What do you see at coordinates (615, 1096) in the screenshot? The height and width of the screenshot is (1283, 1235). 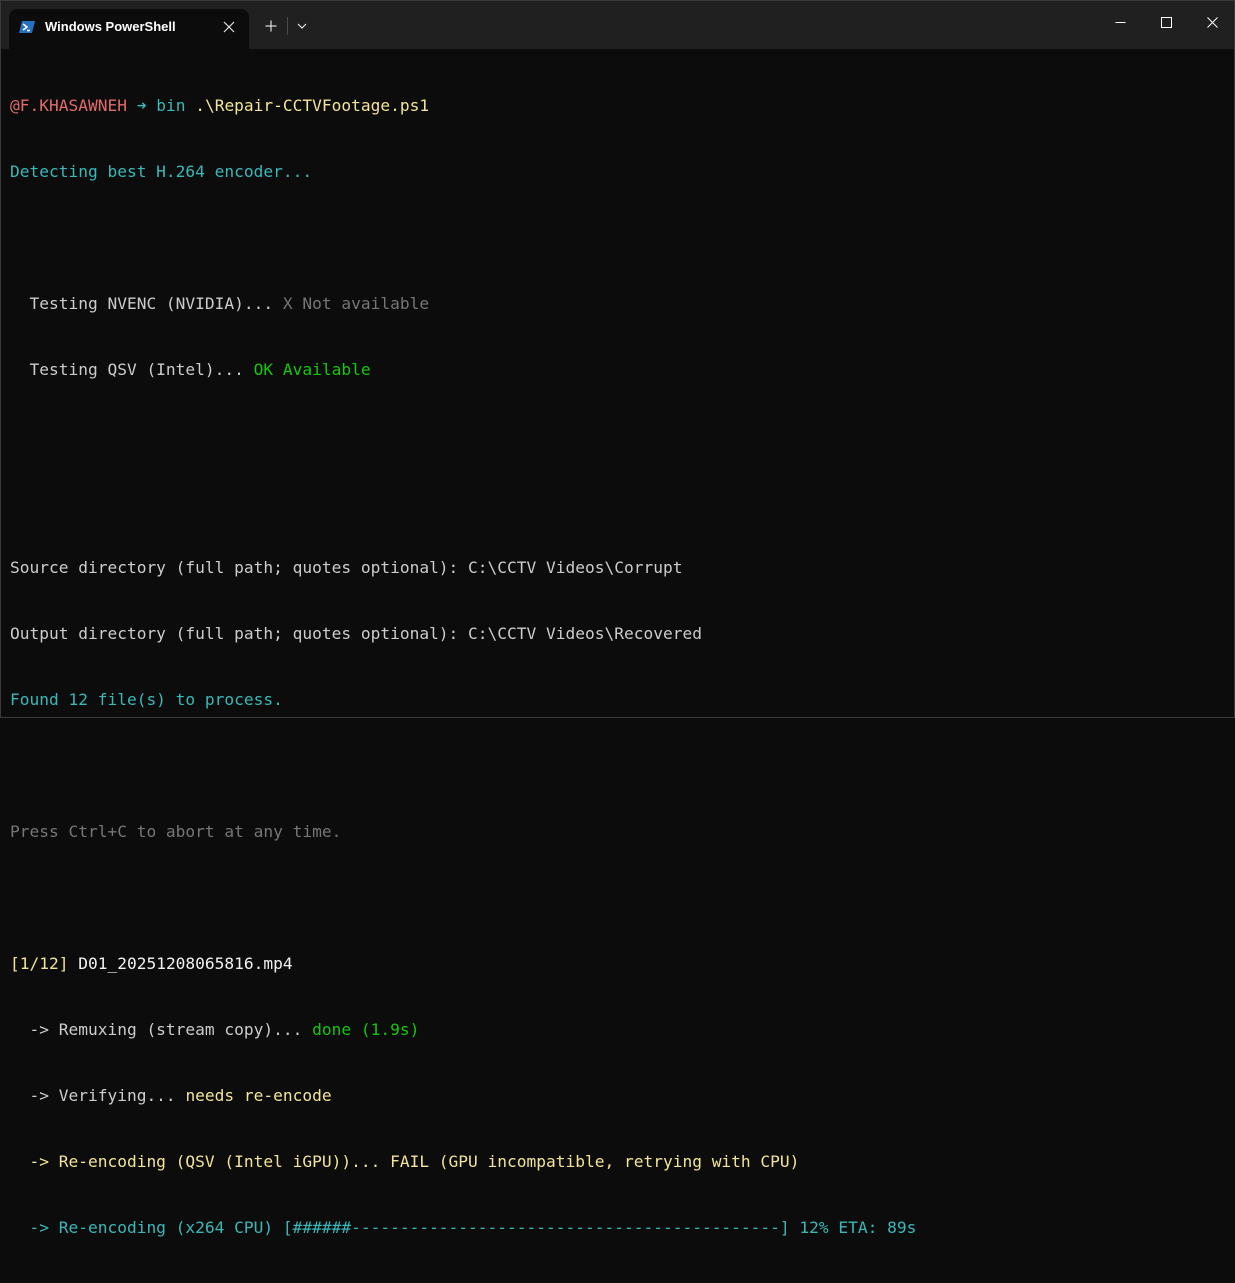 I see `verify-line: -> Verifying... needs re-encode` at bounding box center [615, 1096].